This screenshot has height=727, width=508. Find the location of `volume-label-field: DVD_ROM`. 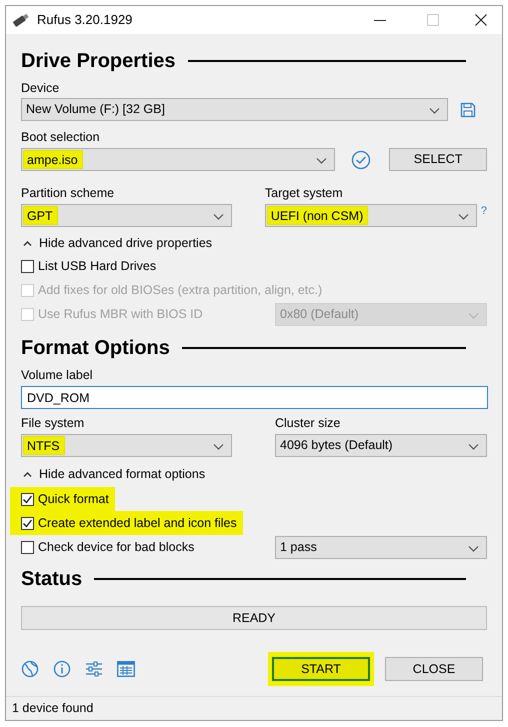

volume-label-field: DVD_ROM is located at coordinates (254, 397).